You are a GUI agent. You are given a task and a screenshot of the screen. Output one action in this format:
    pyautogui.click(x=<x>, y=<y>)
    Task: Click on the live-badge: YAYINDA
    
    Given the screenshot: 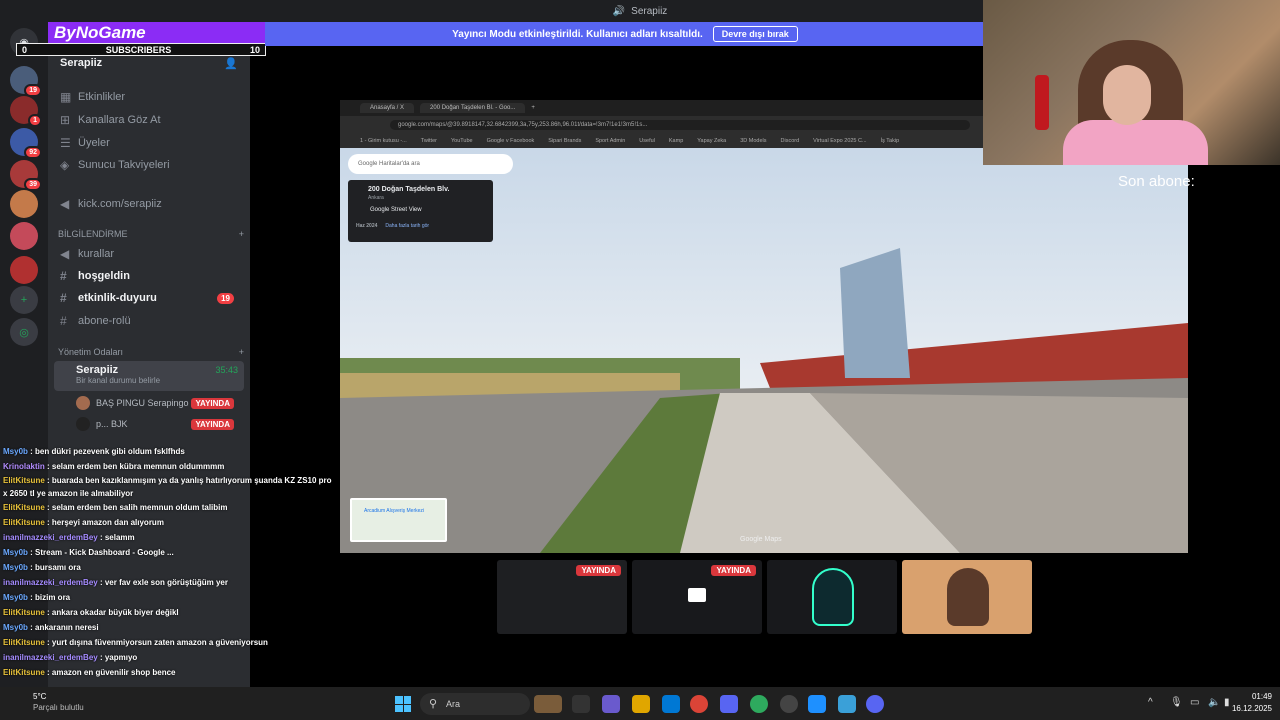 What is the action you would take?
    pyautogui.click(x=733, y=570)
    